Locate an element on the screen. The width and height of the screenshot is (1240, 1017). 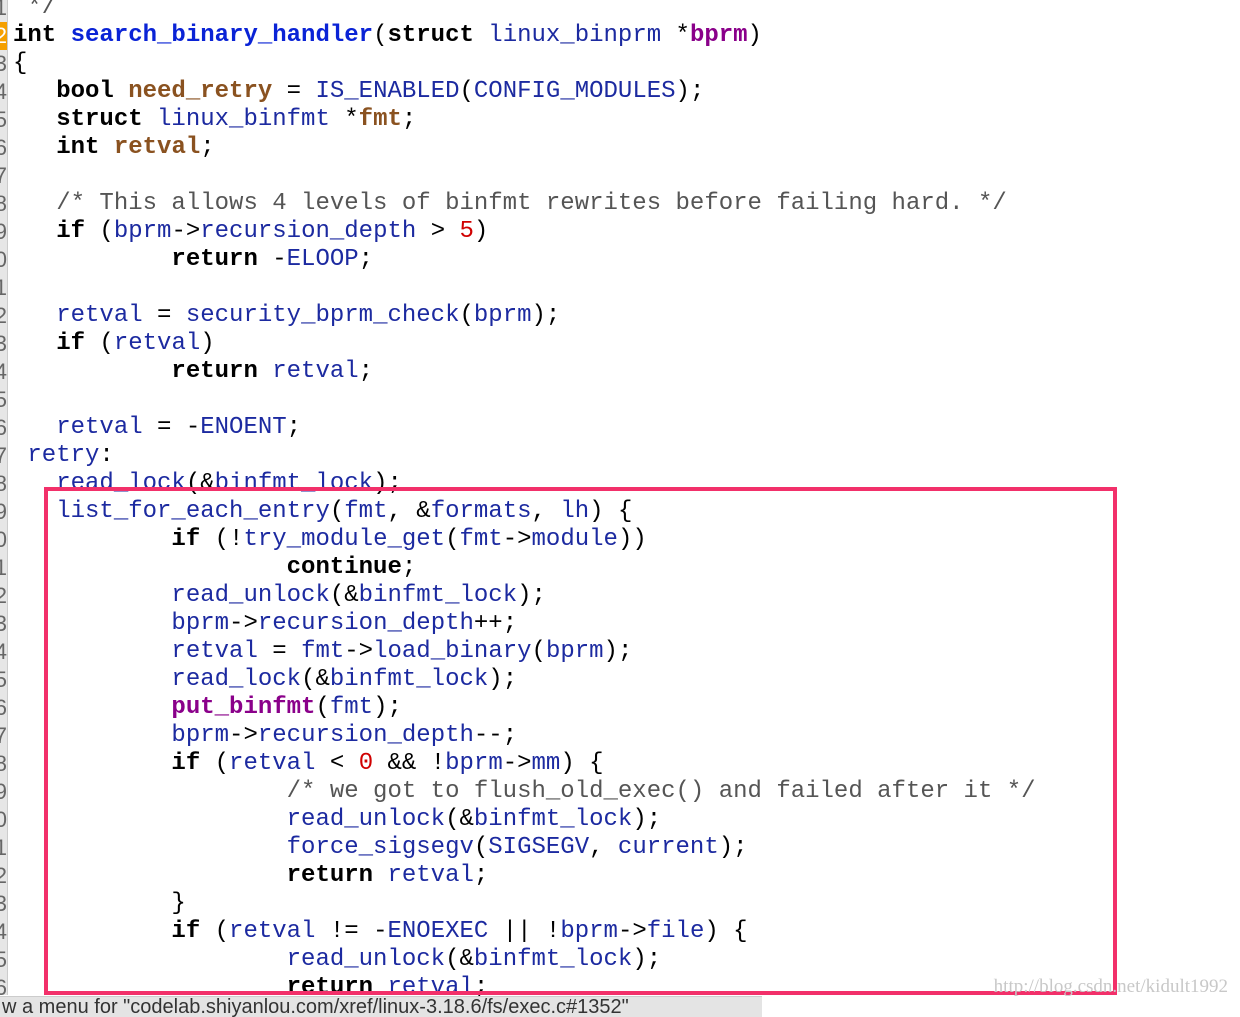
code-token: file is located at coordinates (676, 931).